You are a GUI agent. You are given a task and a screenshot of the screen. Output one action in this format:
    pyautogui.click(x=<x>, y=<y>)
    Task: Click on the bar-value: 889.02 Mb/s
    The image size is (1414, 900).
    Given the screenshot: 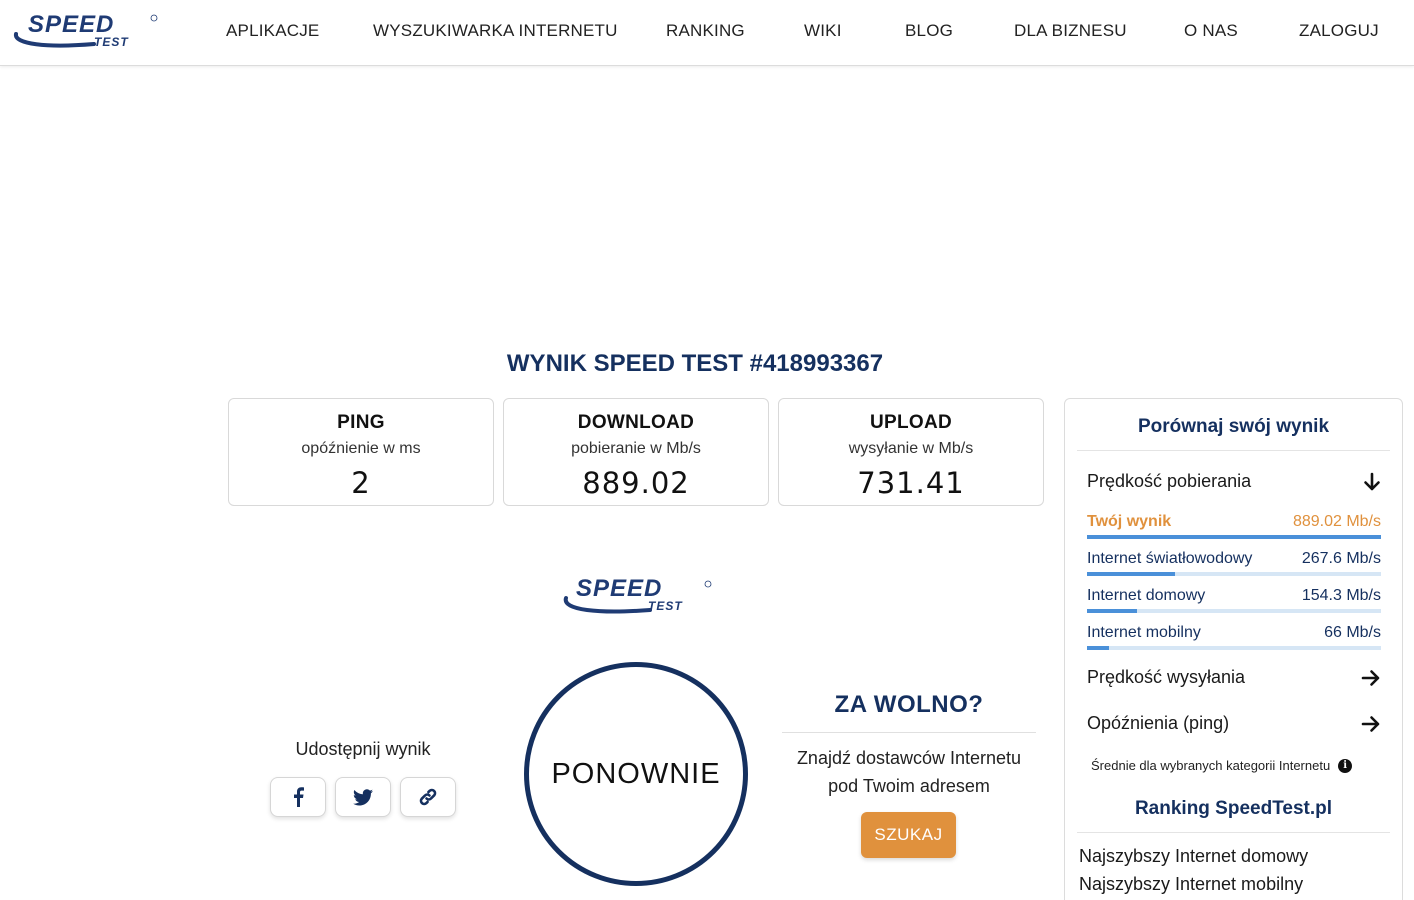 What is the action you would take?
    pyautogui.click(x=1336, y=521)
    